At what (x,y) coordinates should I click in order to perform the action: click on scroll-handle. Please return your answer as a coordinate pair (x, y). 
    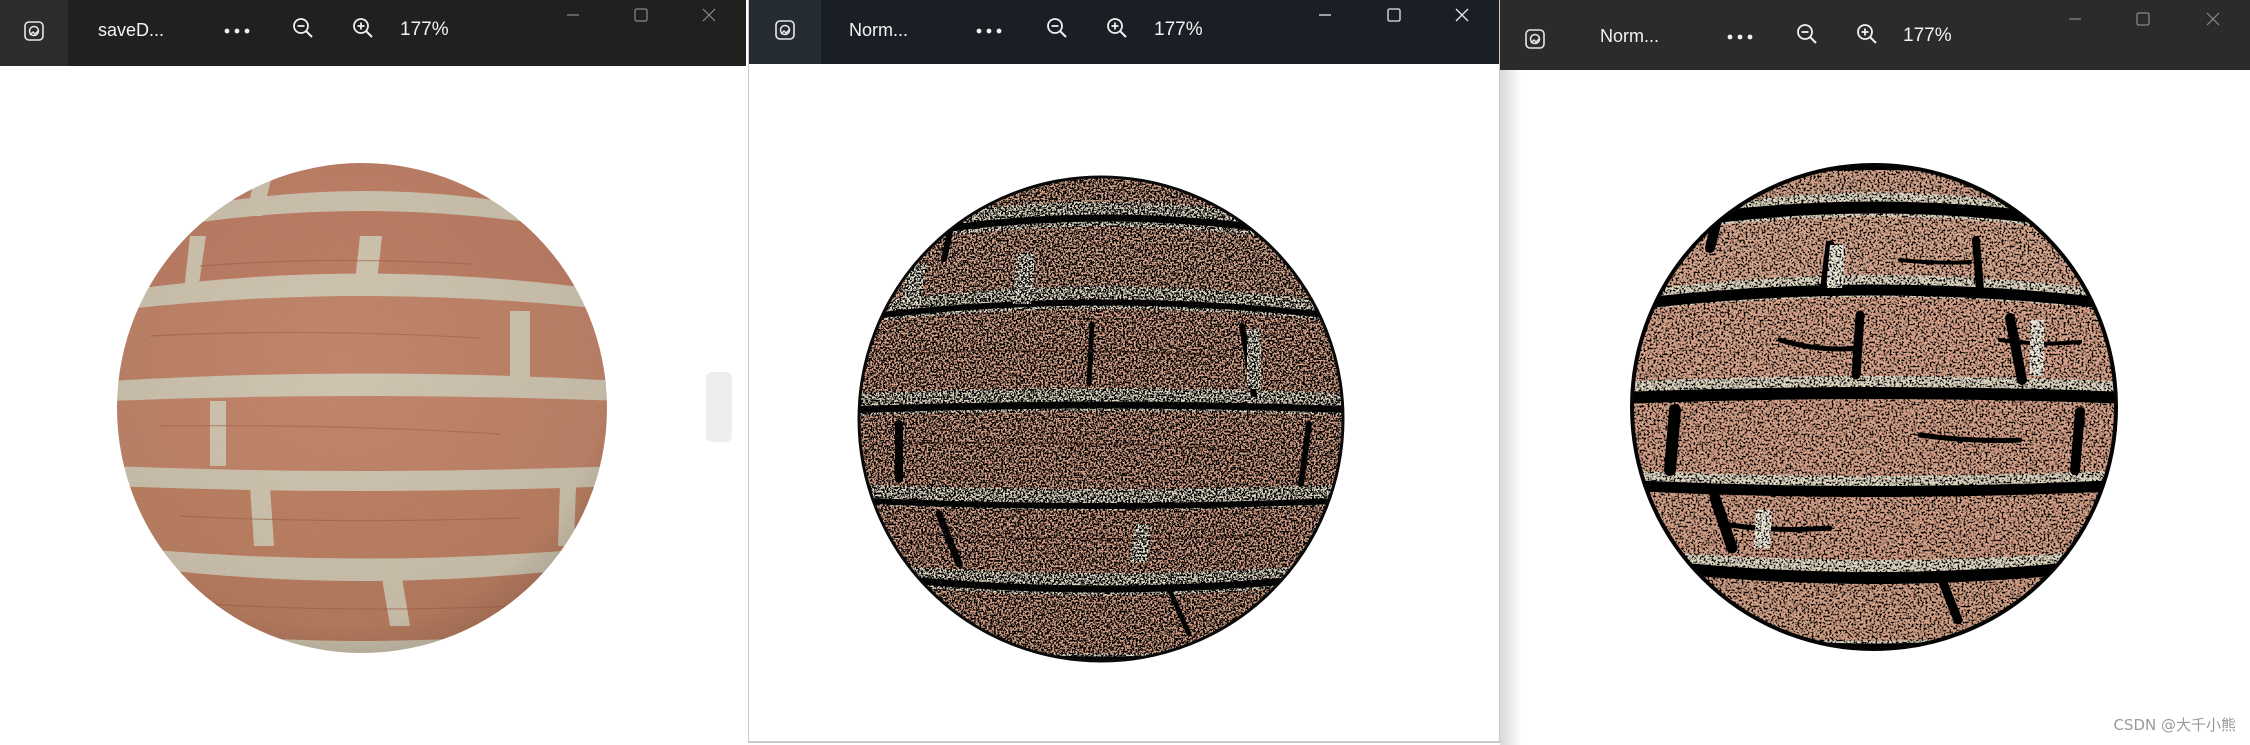
    Looking at the image, I should click on (719, 407).